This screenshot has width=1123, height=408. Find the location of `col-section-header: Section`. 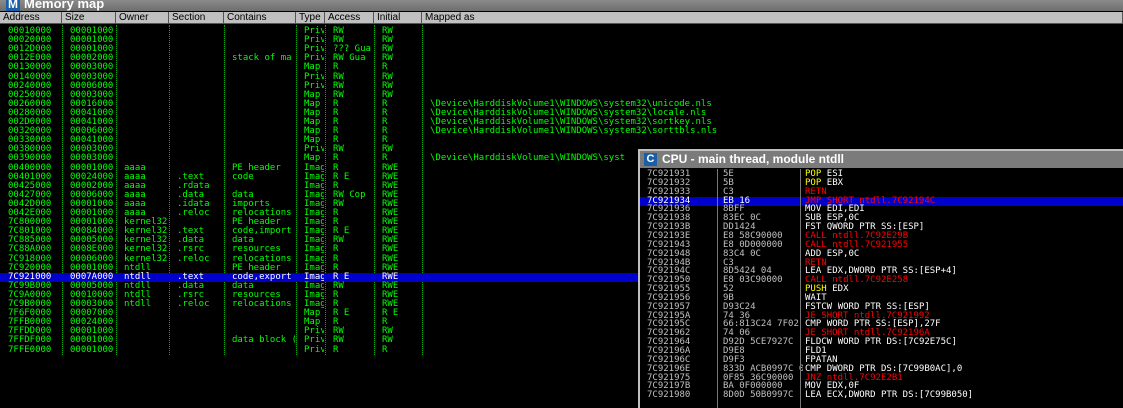

col-section-header: Section is located at coordinates (196, 18).